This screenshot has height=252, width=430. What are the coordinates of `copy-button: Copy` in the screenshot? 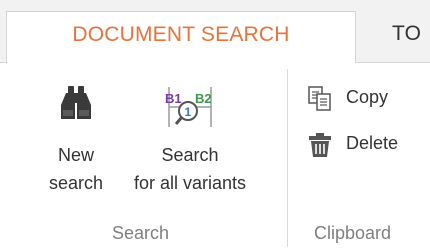 It's located at (366, 100).